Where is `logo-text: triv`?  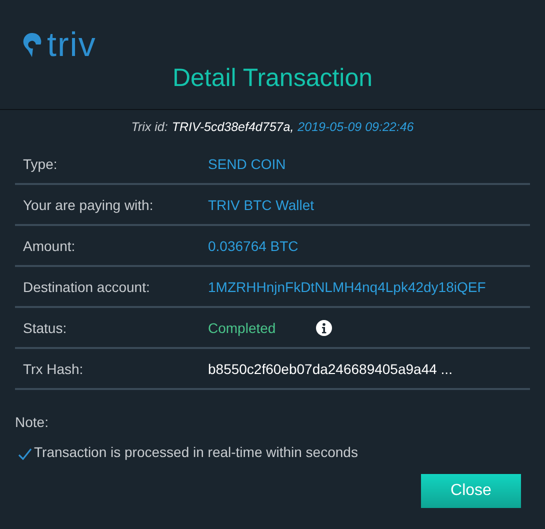
logo-text: triv is located at coordinates (71, 45).